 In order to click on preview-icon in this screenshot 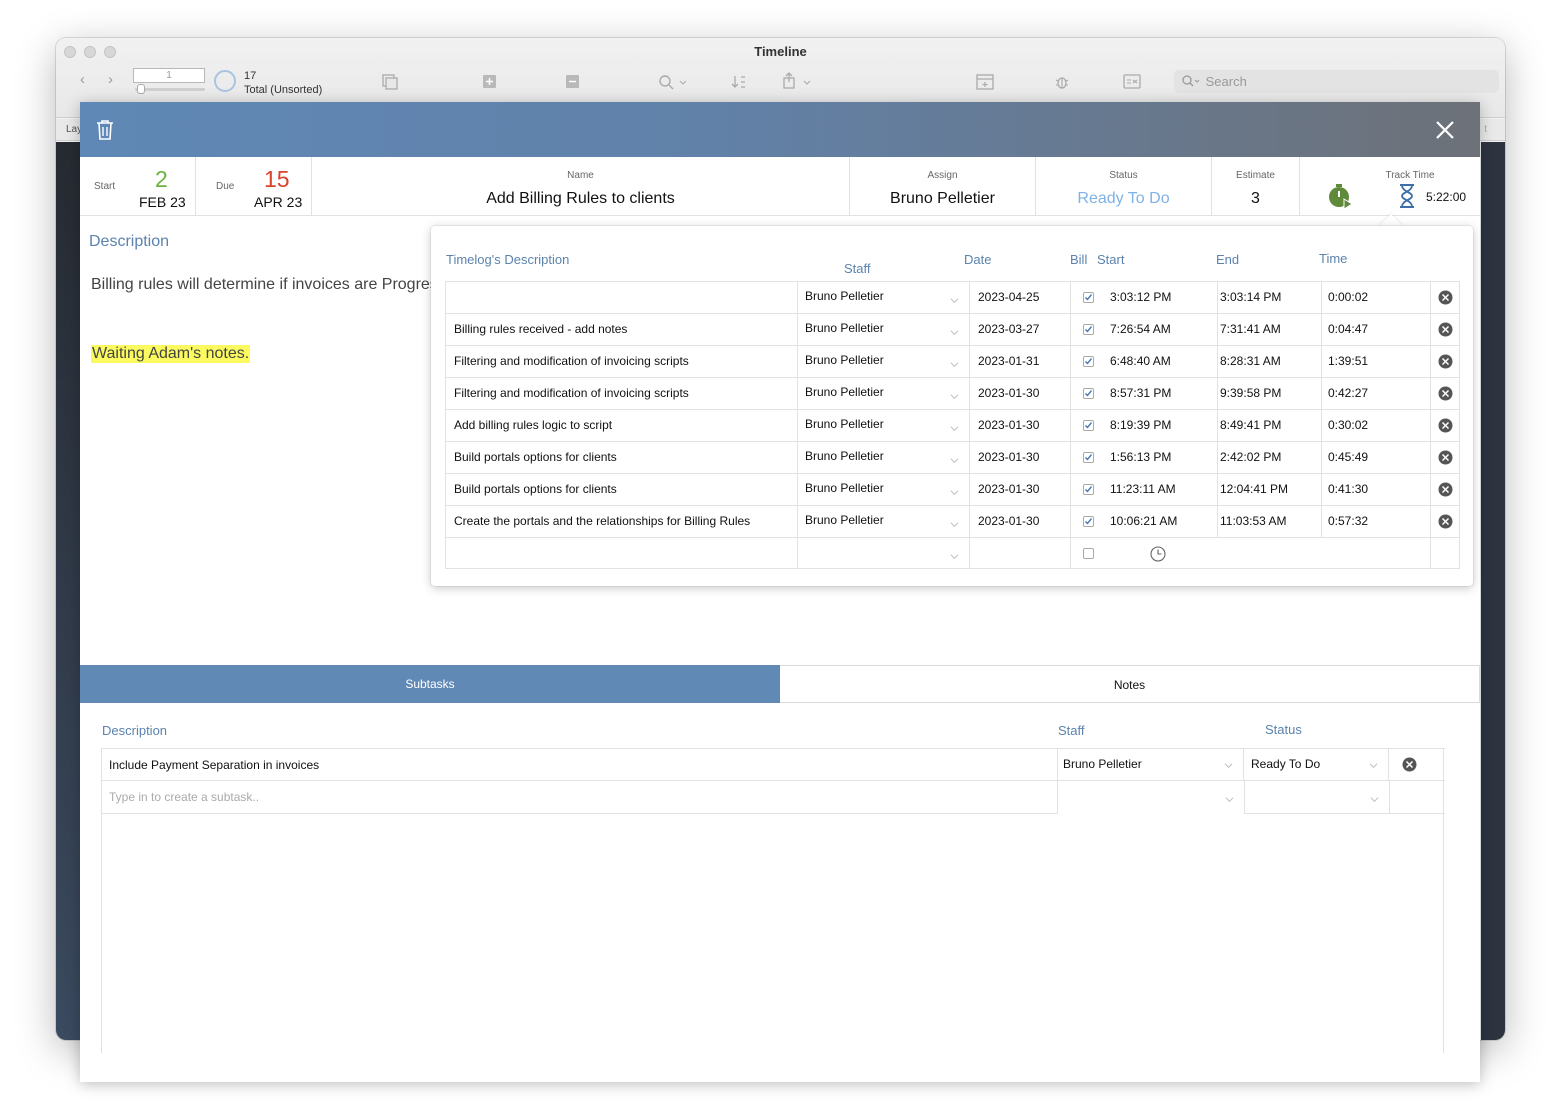, I will do `click(985, 82)`.